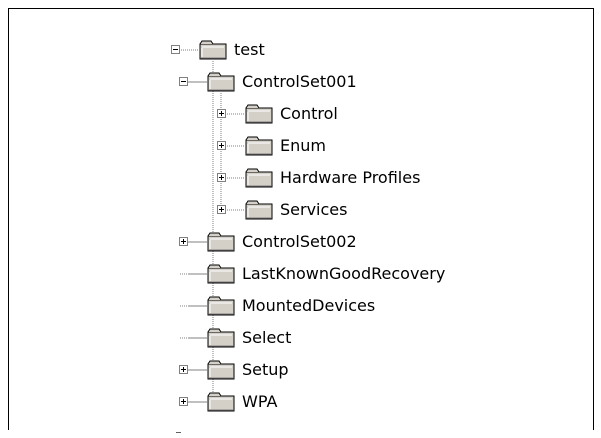  I want to click on tree-node-label: Hardware Profiles, so click(350, 178).